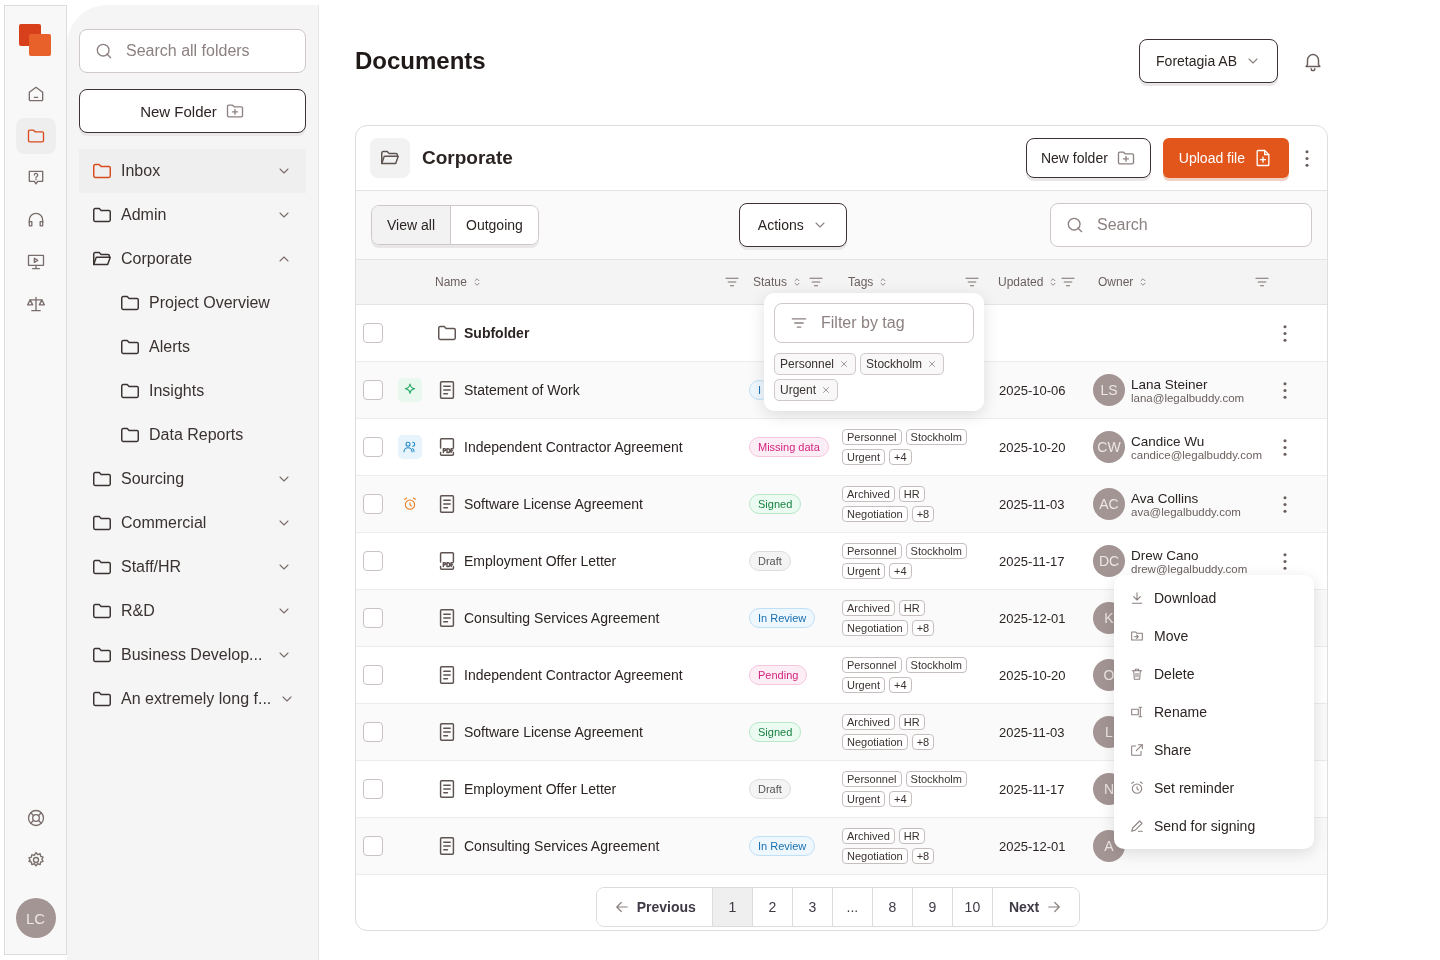 This screenshot has height=960, width=1440. I want to click on subfolder-item: Data Reports, so click(192, 435).